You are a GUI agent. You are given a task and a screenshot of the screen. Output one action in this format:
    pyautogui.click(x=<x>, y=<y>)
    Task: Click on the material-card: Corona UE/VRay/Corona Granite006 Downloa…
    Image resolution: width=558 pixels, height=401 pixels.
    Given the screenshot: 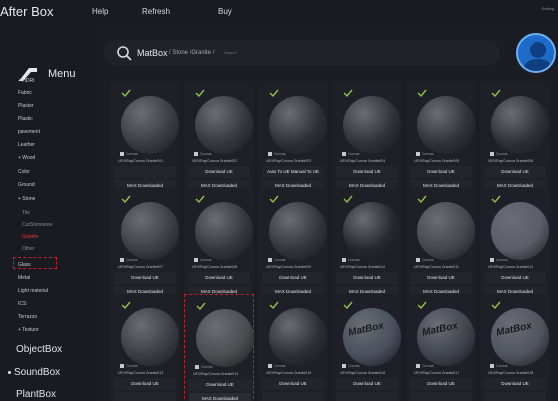 What is the action you would take?
    pyautogui.click(x=515, y=137)
    